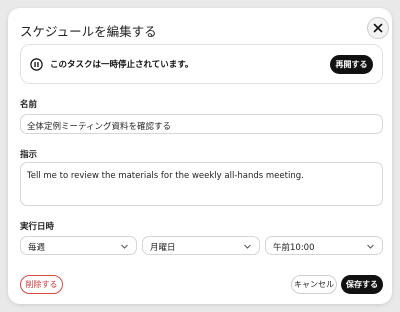  I want to click on name-label: 名前, so click(29, 105).